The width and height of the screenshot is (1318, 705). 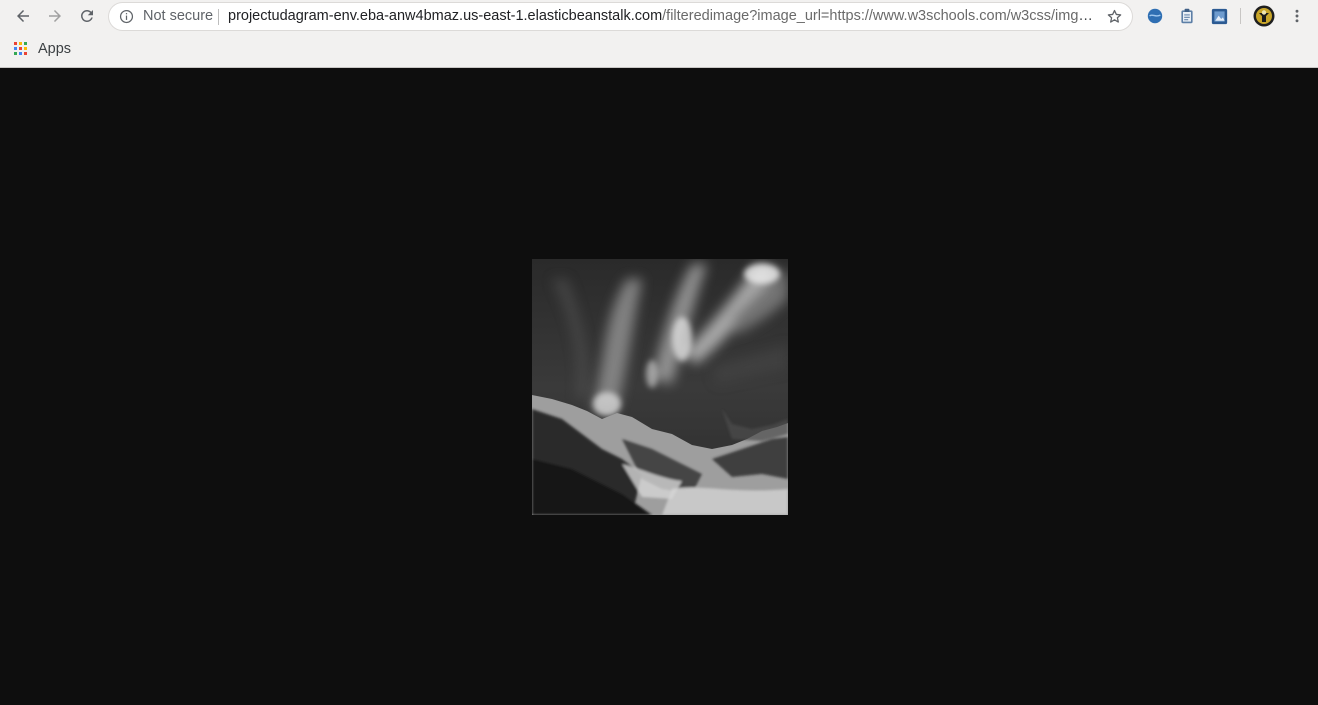 What do you see at coordinates (1187, 16) in the screenshot?
I see `clipboard-extension-icon` at bounding box center [1187, 16].